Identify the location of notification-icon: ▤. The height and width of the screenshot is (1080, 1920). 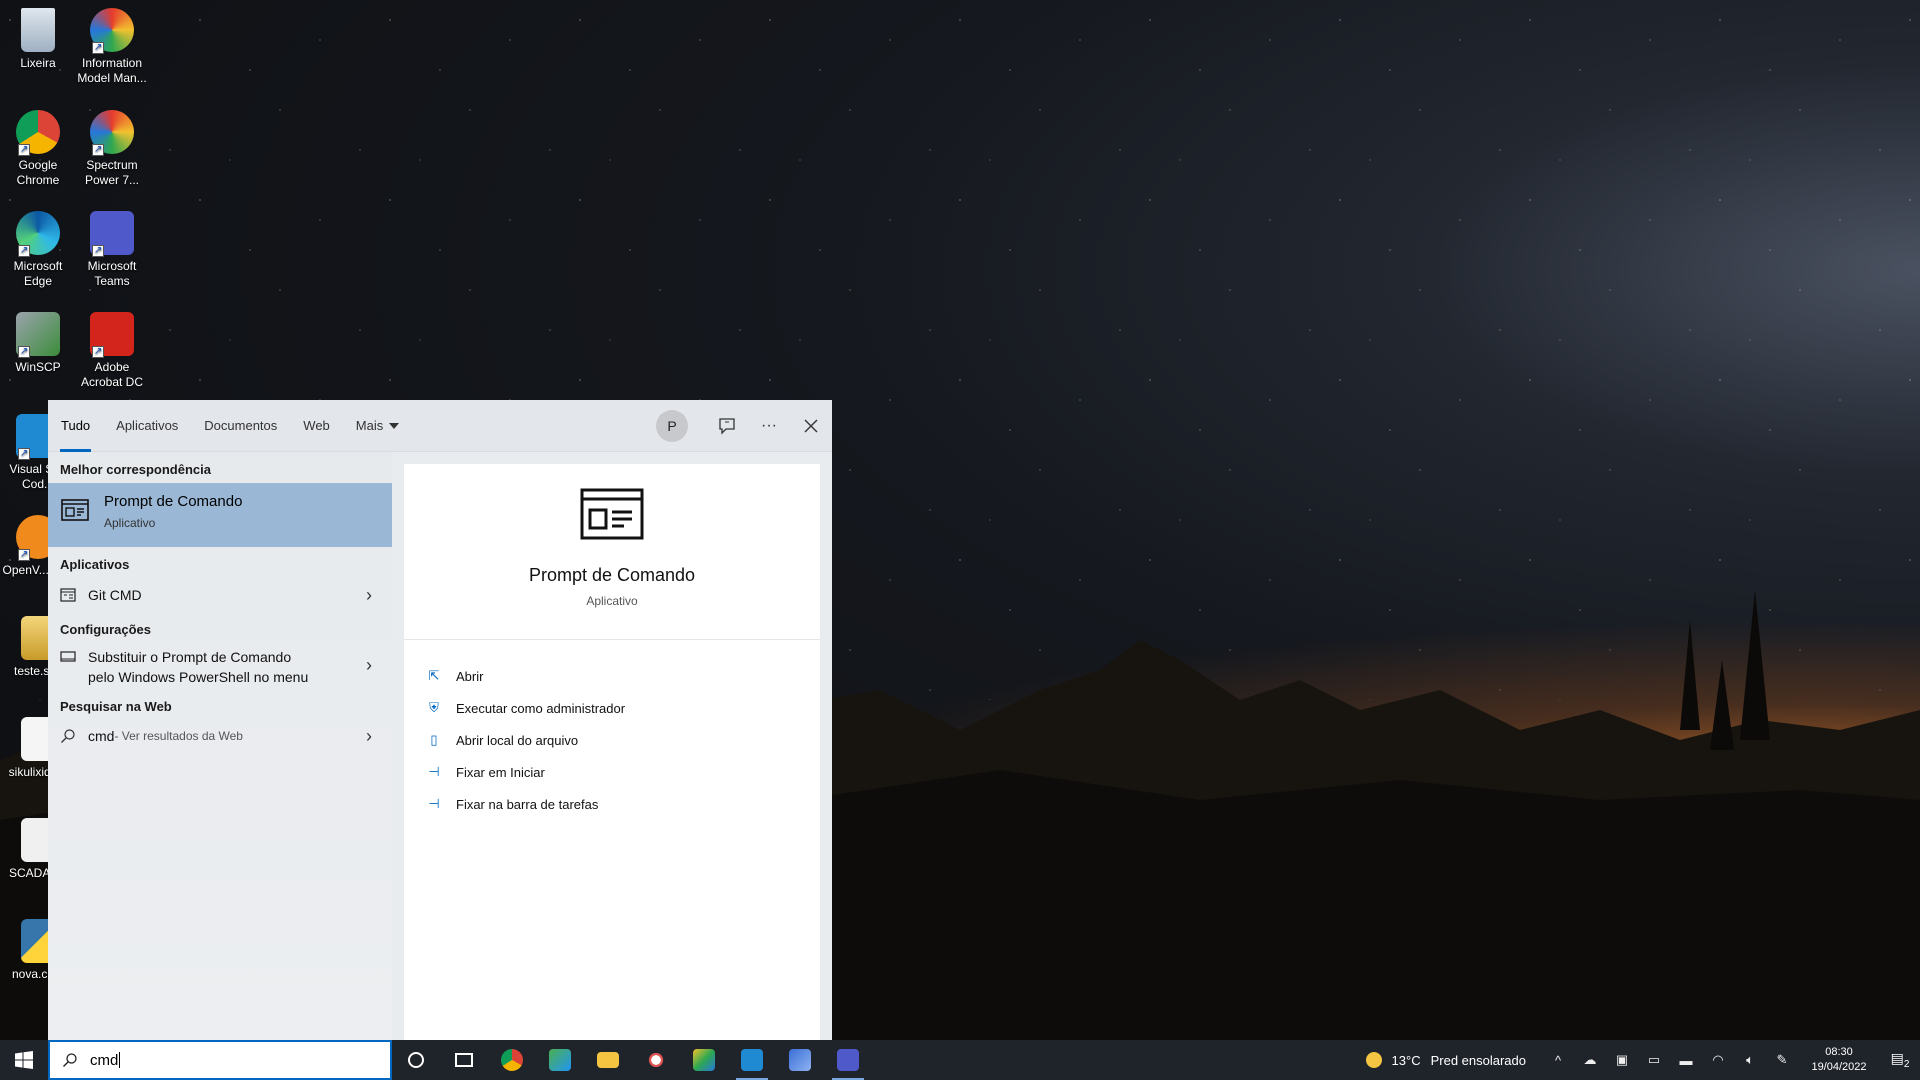
(1897, 1058).